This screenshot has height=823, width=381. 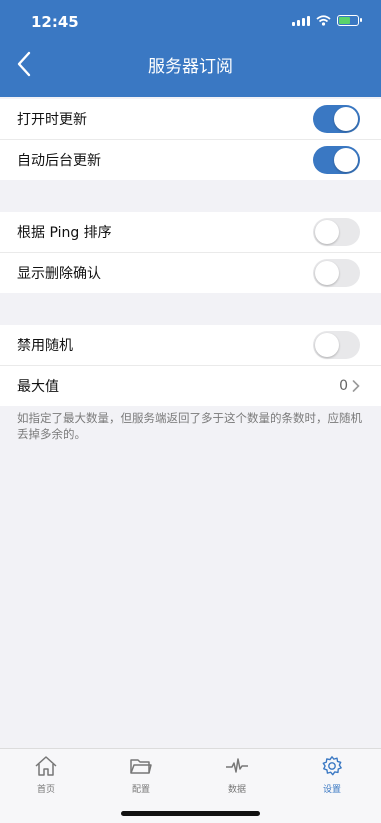 What do you see at coordinates (141, 766) in the screenshot?
I see `folder-icon` at bounding box center [141, 766].